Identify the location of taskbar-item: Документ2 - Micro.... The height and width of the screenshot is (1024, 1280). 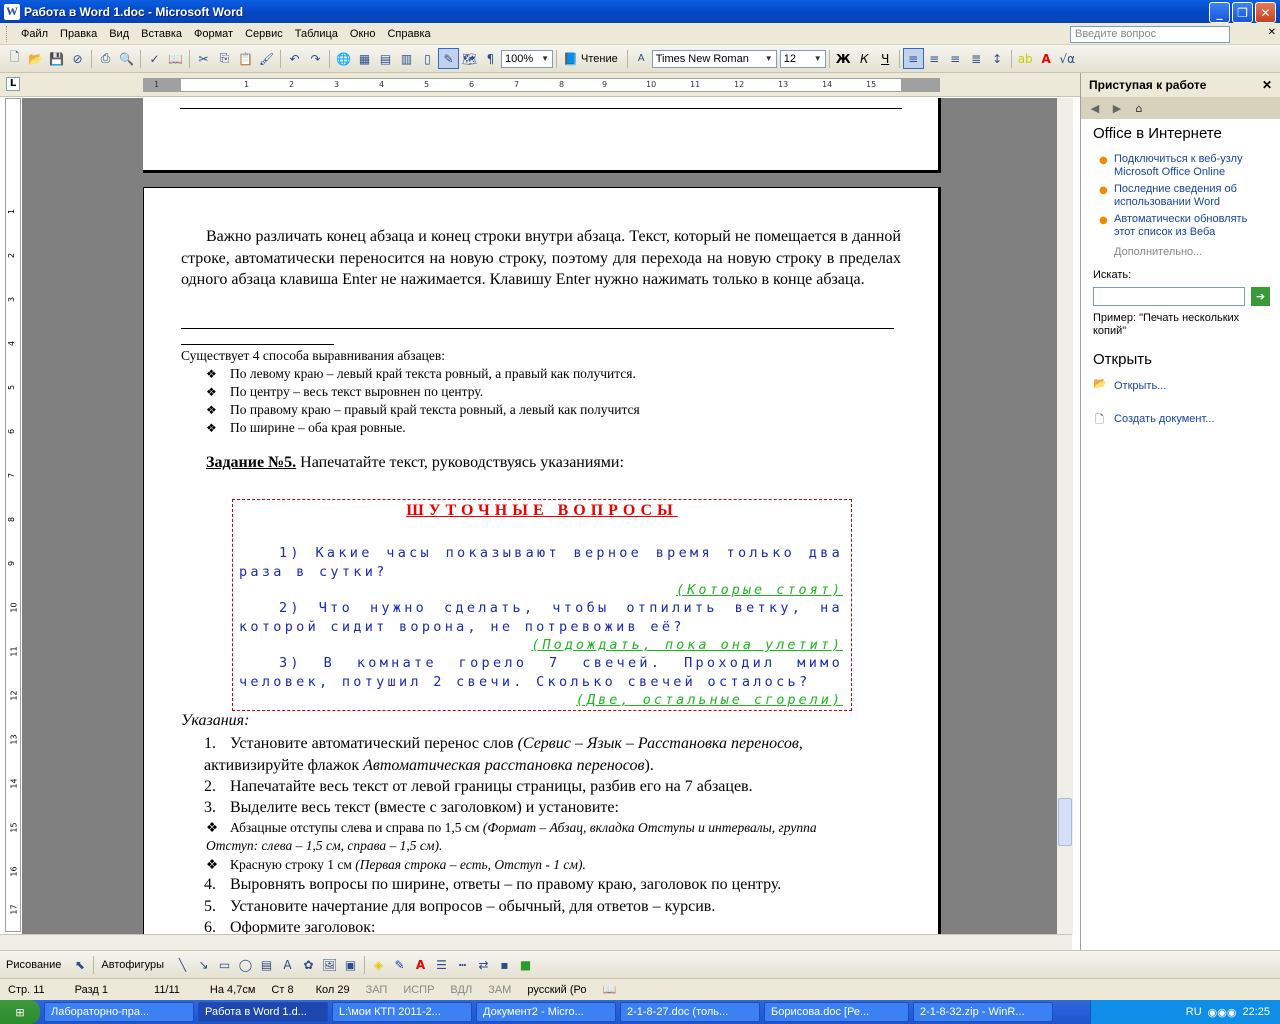
(546, 1012).